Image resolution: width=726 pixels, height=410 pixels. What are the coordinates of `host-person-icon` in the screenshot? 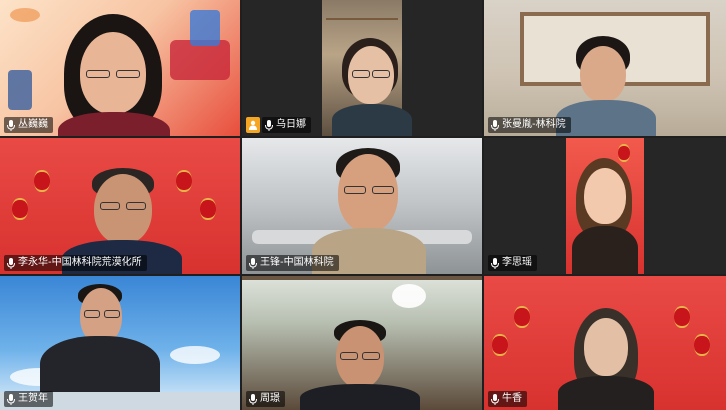 It's located at (253, 125).